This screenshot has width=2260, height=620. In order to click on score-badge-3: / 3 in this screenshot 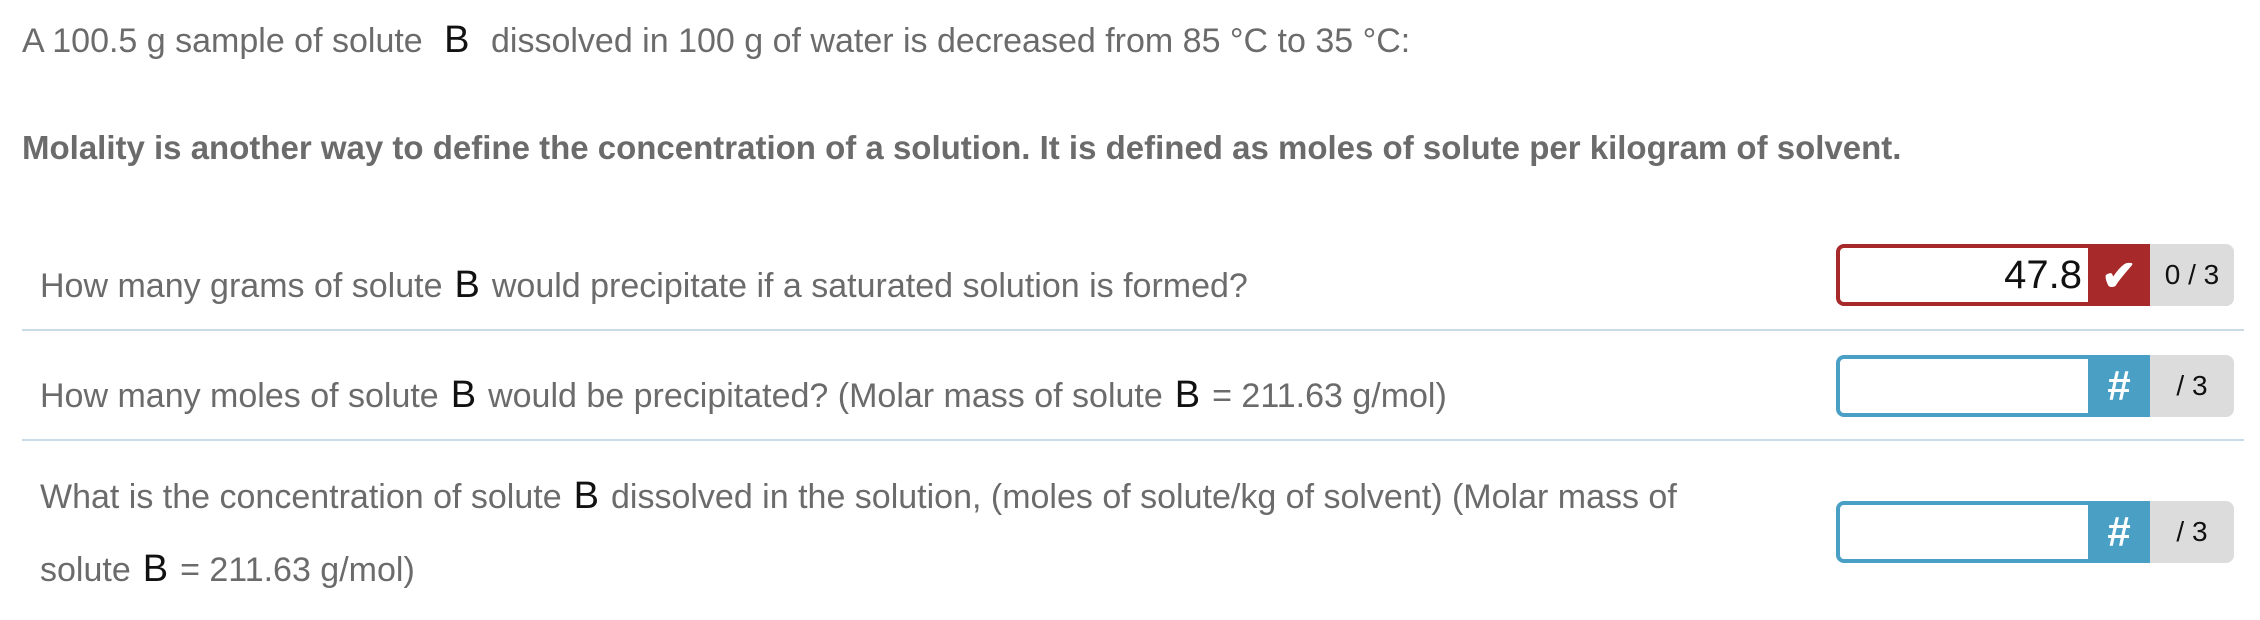, I will do `click(2192, 532)`.